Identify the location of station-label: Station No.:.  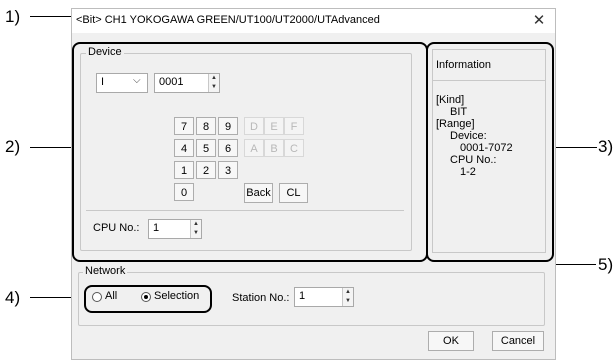
(261, 298).